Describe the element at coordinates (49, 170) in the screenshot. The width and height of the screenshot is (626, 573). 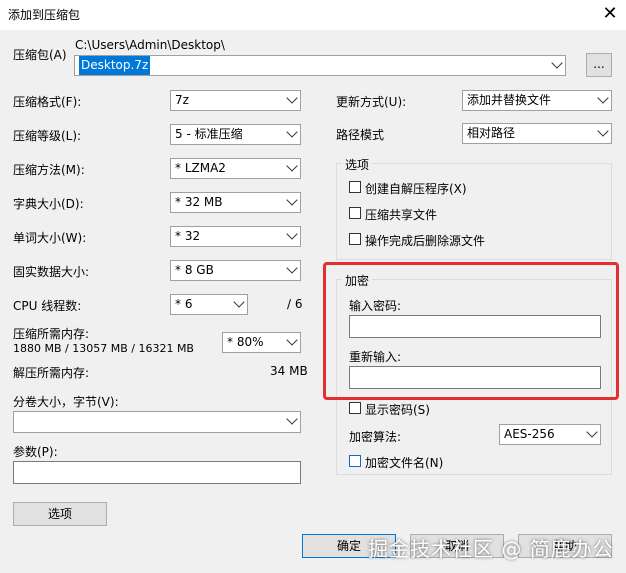
I see `method-label: 压缩方法(M):` at that location.